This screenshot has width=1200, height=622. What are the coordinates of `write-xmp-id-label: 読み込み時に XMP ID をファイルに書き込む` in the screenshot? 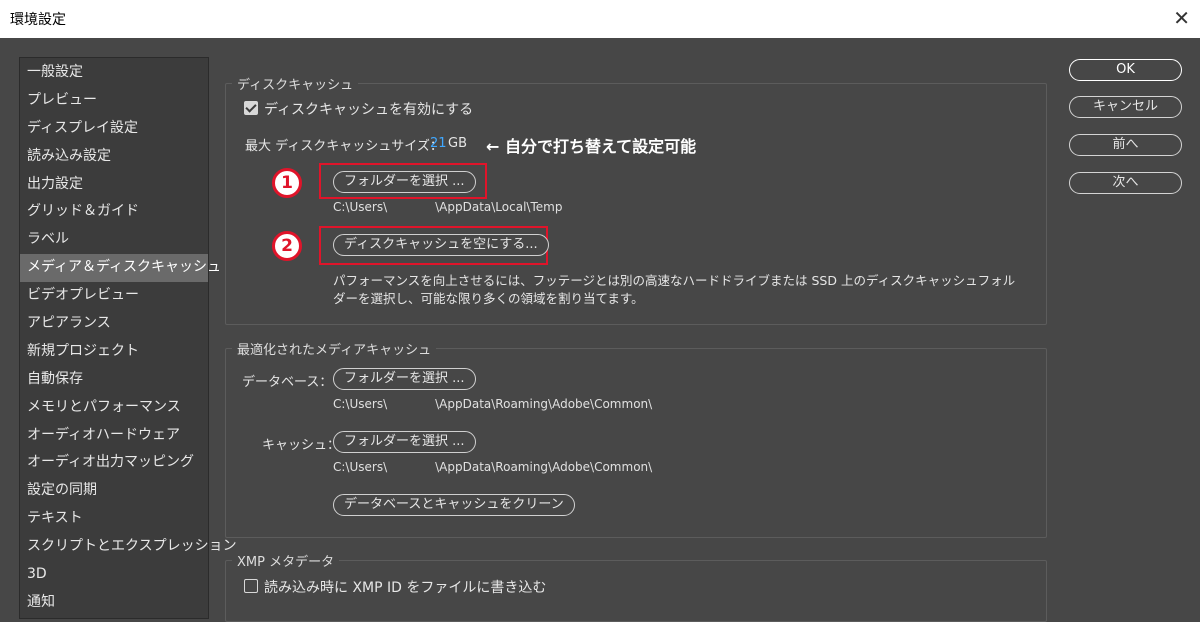 It's located at (405, 588).